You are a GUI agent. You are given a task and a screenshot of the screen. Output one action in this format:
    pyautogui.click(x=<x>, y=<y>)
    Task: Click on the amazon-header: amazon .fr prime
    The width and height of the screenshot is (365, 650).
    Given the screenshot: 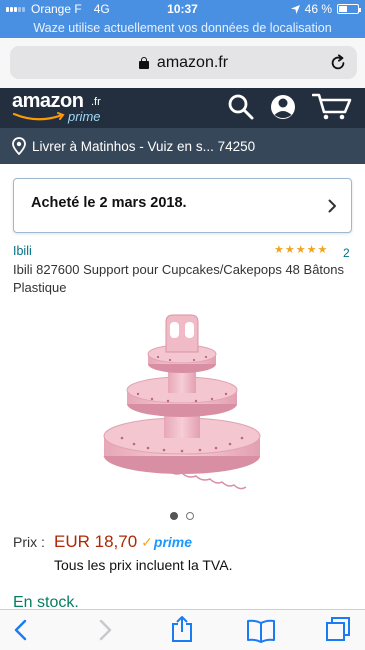 What is the action you would take?
    pyautogui.click(x=182, y=108)
    